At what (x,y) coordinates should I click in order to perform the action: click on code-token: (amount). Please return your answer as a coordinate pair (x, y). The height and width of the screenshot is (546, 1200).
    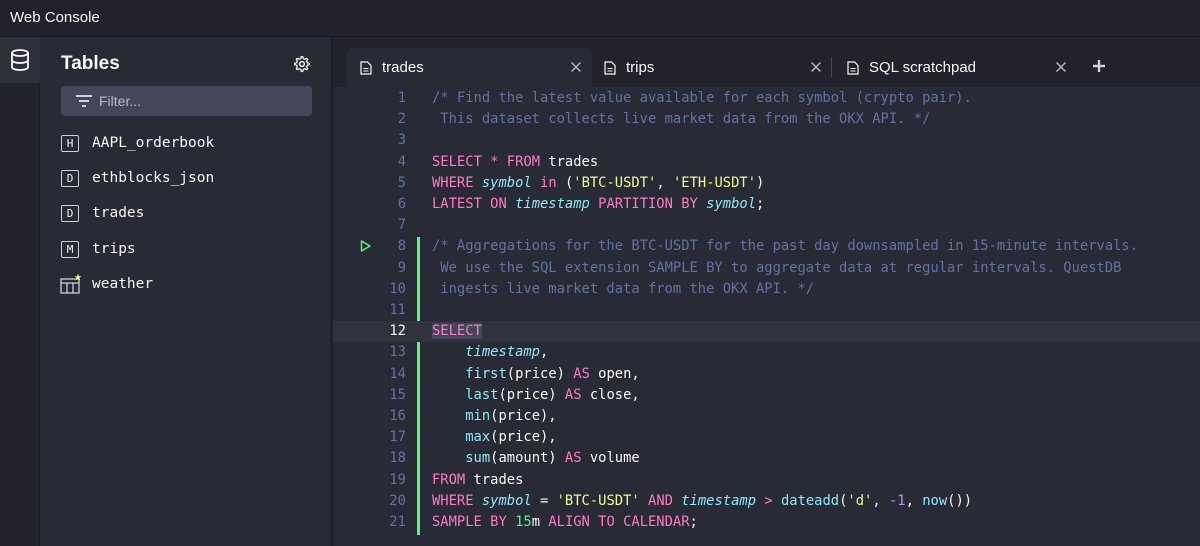
    Looking at the image, I should click on (527, 458).